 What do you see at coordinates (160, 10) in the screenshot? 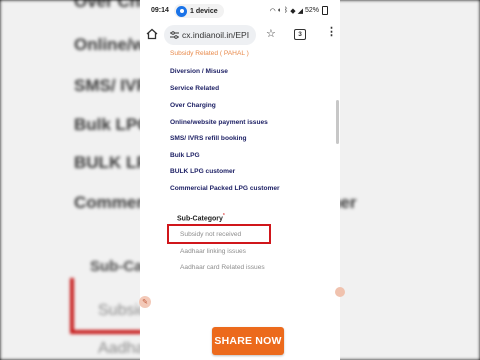
I see `status-time: 09:14` at bounding box center [160, 10].